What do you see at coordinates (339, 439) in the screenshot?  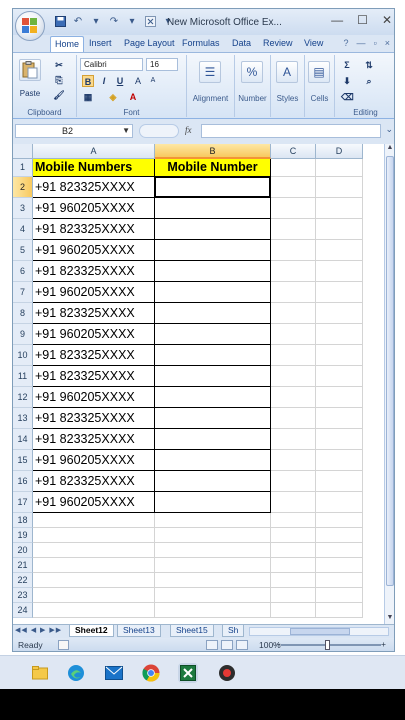 I see `cell-d14` at bounding box center [339, 439].